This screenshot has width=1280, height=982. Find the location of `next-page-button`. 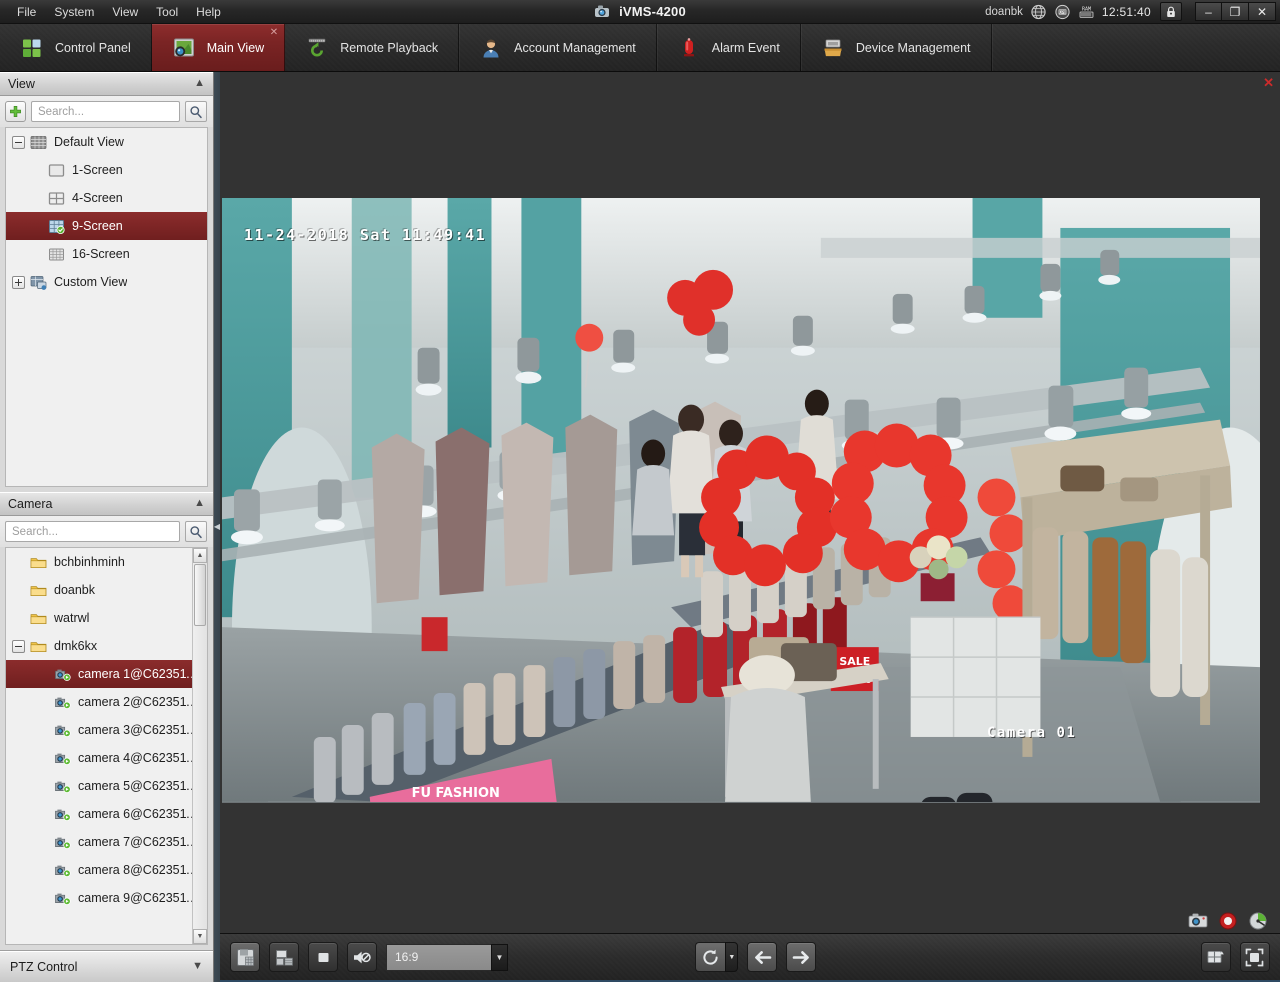

next-page-button is located at coordinates (801, 957).